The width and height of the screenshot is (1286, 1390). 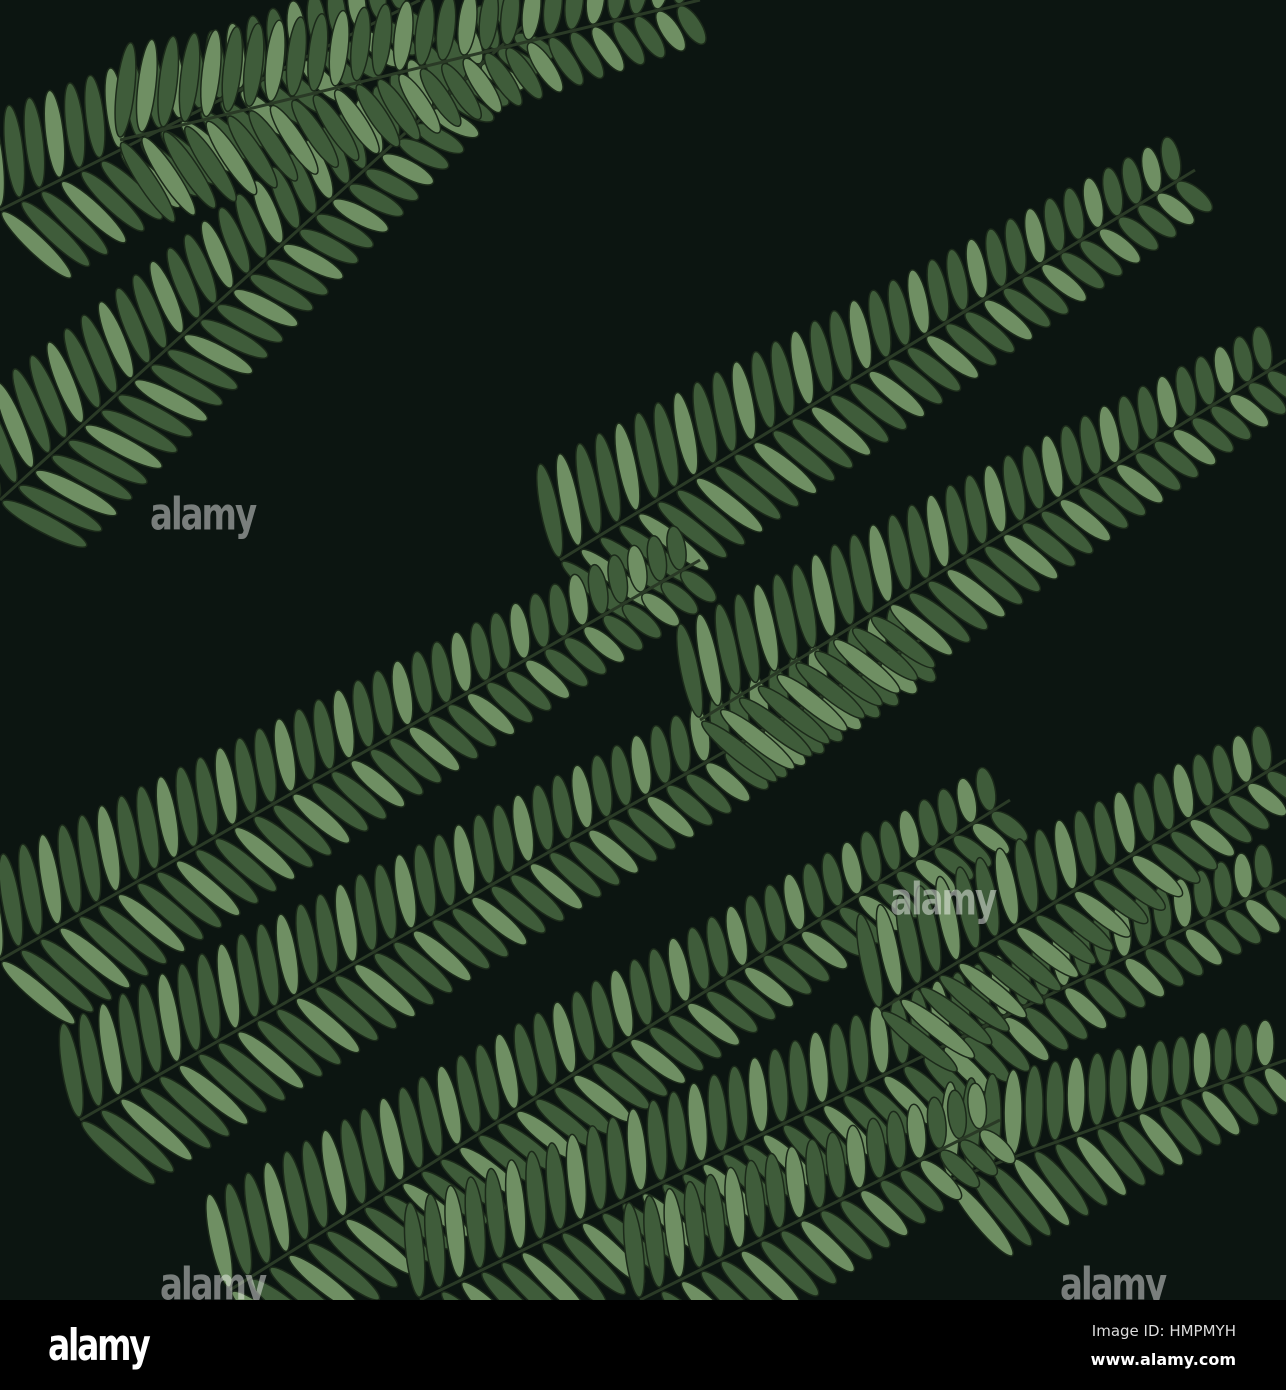 What do you see at coordinates (99, 1345) in the screenshot?
I see `alamy-logo: alamy` at bounding box center [99, 1345].